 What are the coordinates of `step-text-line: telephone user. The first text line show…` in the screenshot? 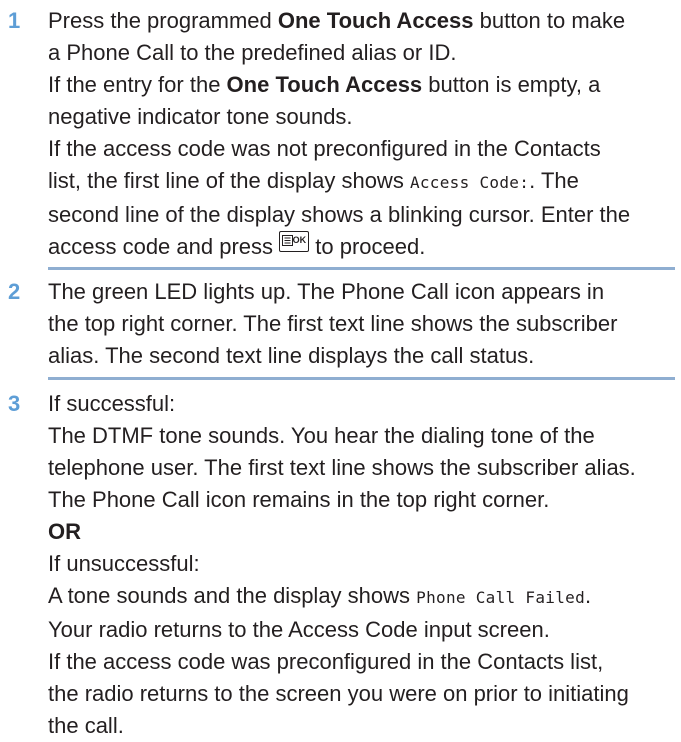 It's located at (342, 467).